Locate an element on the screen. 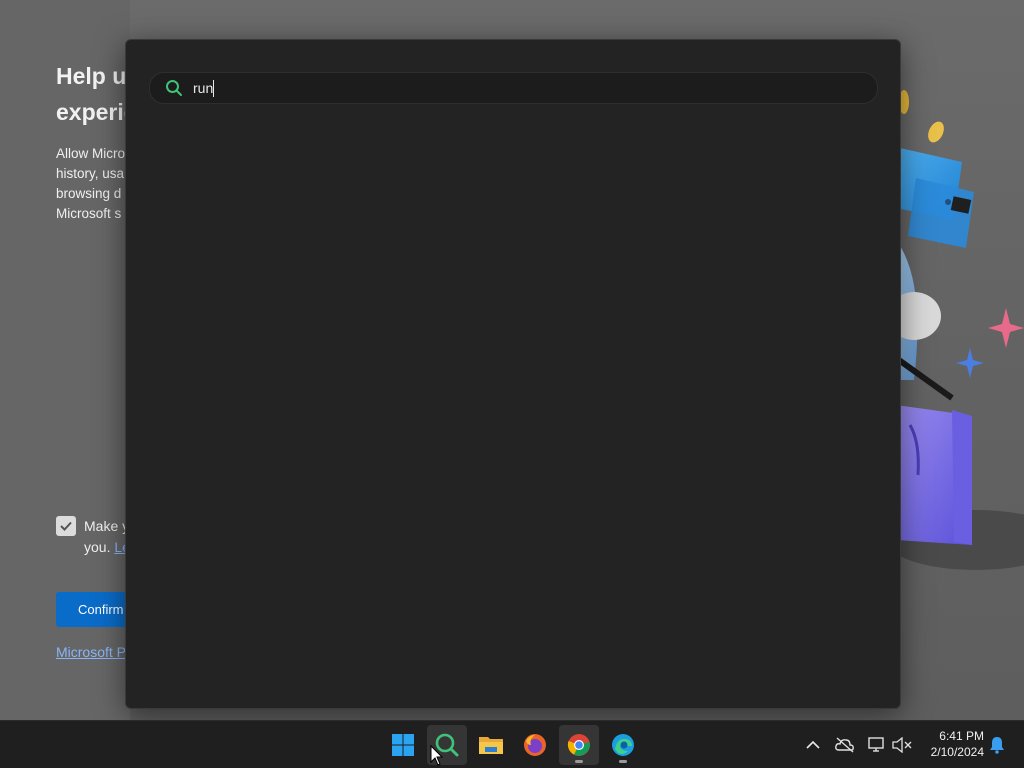  notifications-button is located at coordinates (997, 745).